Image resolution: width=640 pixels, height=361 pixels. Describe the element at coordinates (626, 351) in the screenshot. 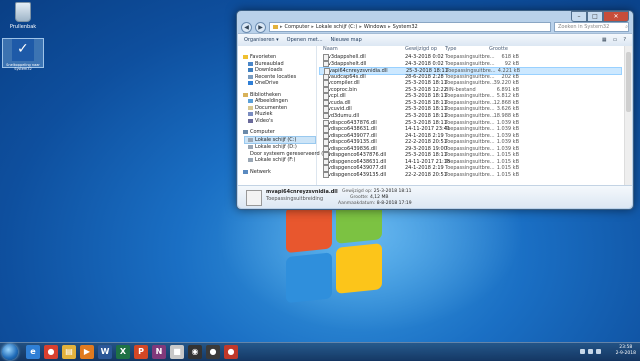

I see `clock: 23:58 2-9-2018` at that location.